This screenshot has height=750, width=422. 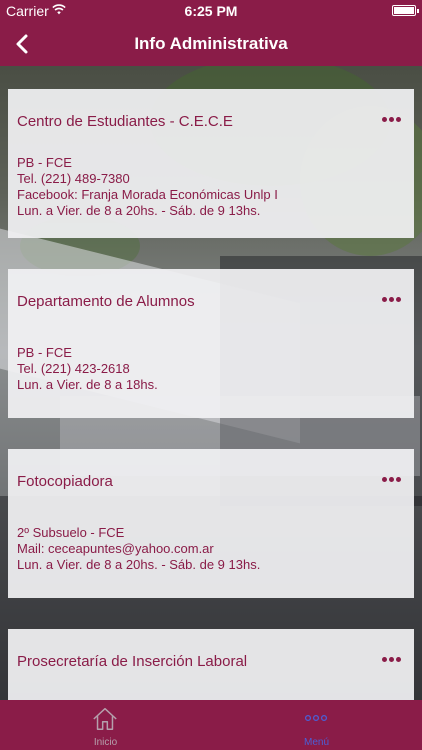 What do you see at coordinates (405, 10) in the screenshot?
I see `battery-icon` at bounding box center [405, 10].